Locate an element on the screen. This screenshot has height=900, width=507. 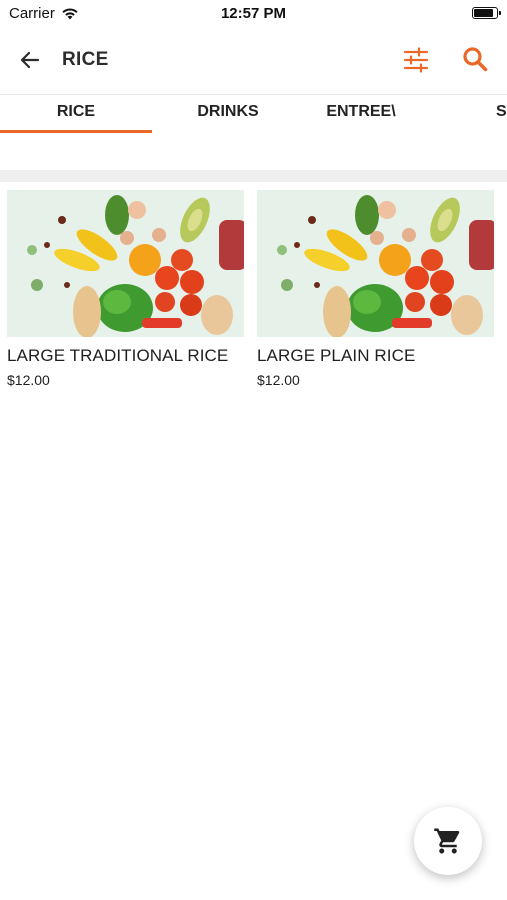
sliders-icon is located at coordinates (416, 60).